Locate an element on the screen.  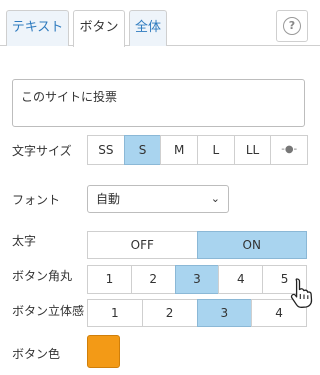
button-color-label: ボタン色 is located at coordinates (36, 354).